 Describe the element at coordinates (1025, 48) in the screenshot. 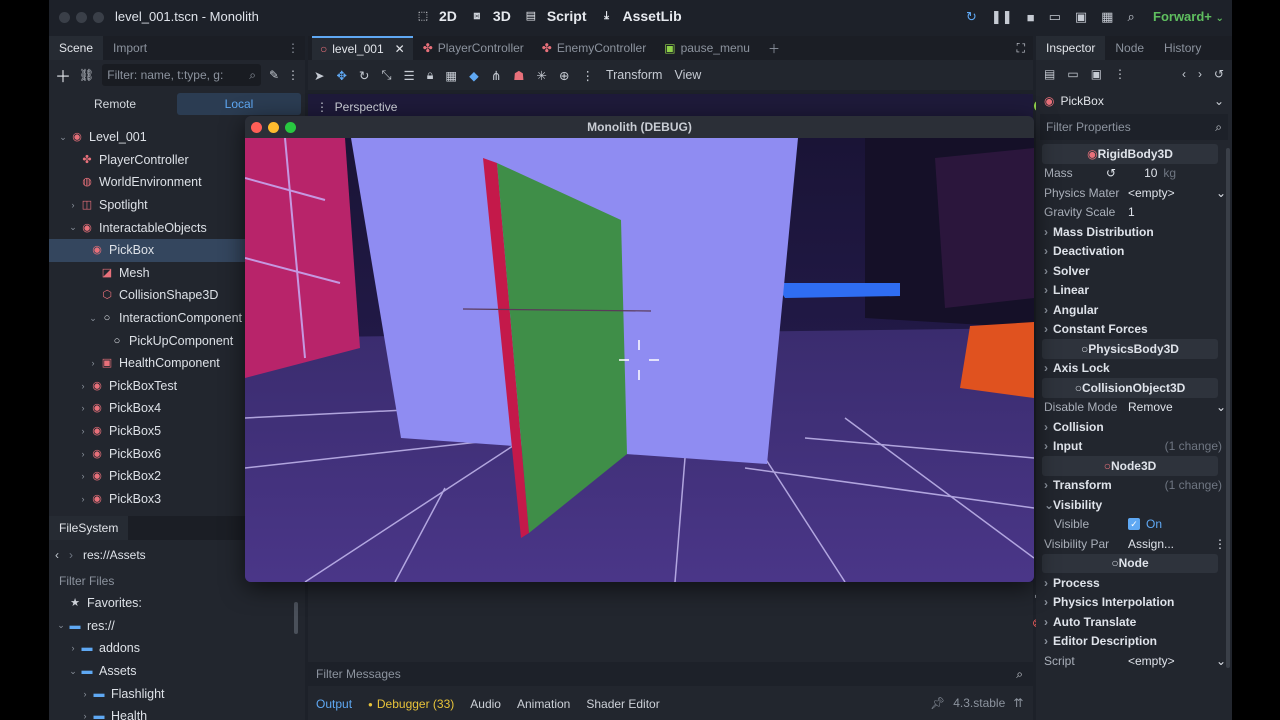

I see `fullscreen-icon: ⛶` at that location.